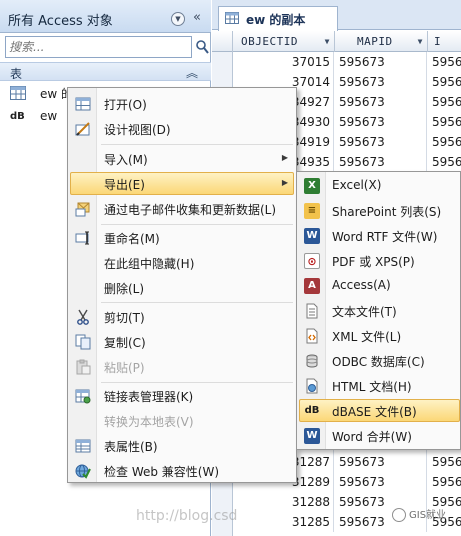 The height and width of the screenshot is (536, 461). What do you see at coordinates (178, 19) in the screenshot?
I see `nav-pane-dropdown-icon: ▼` at bounding box center [178, 19].